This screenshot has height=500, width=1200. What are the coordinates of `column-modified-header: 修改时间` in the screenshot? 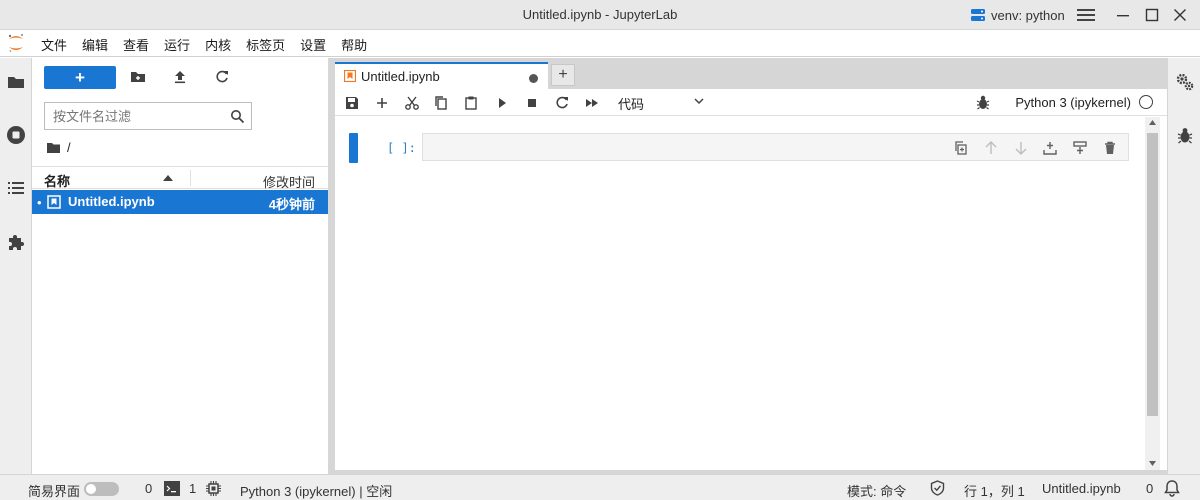 It's located at (289, 181).